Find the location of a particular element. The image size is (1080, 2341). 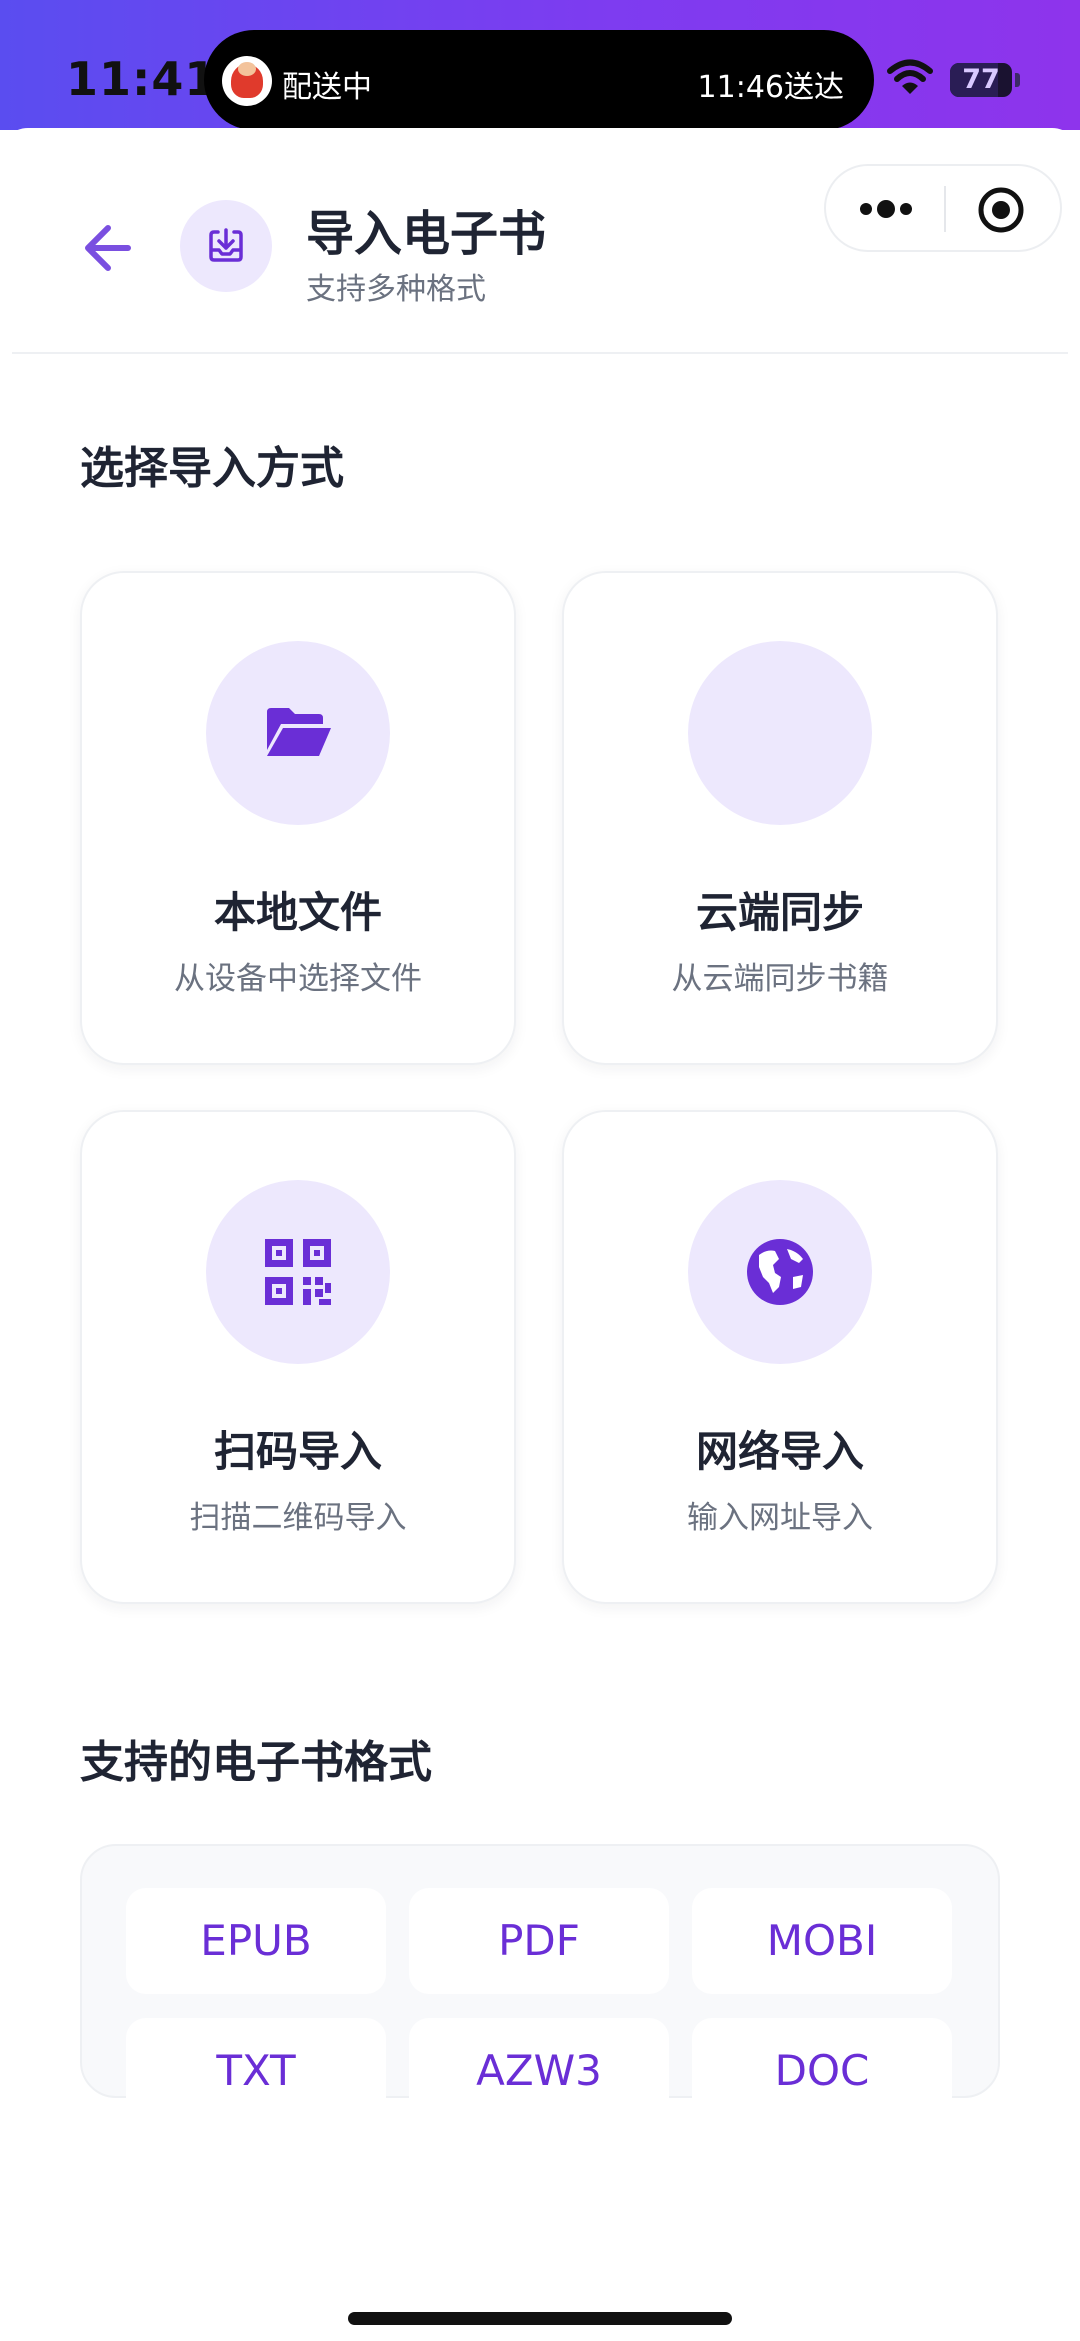

home-indicator is located at coordinates (540, 2318).